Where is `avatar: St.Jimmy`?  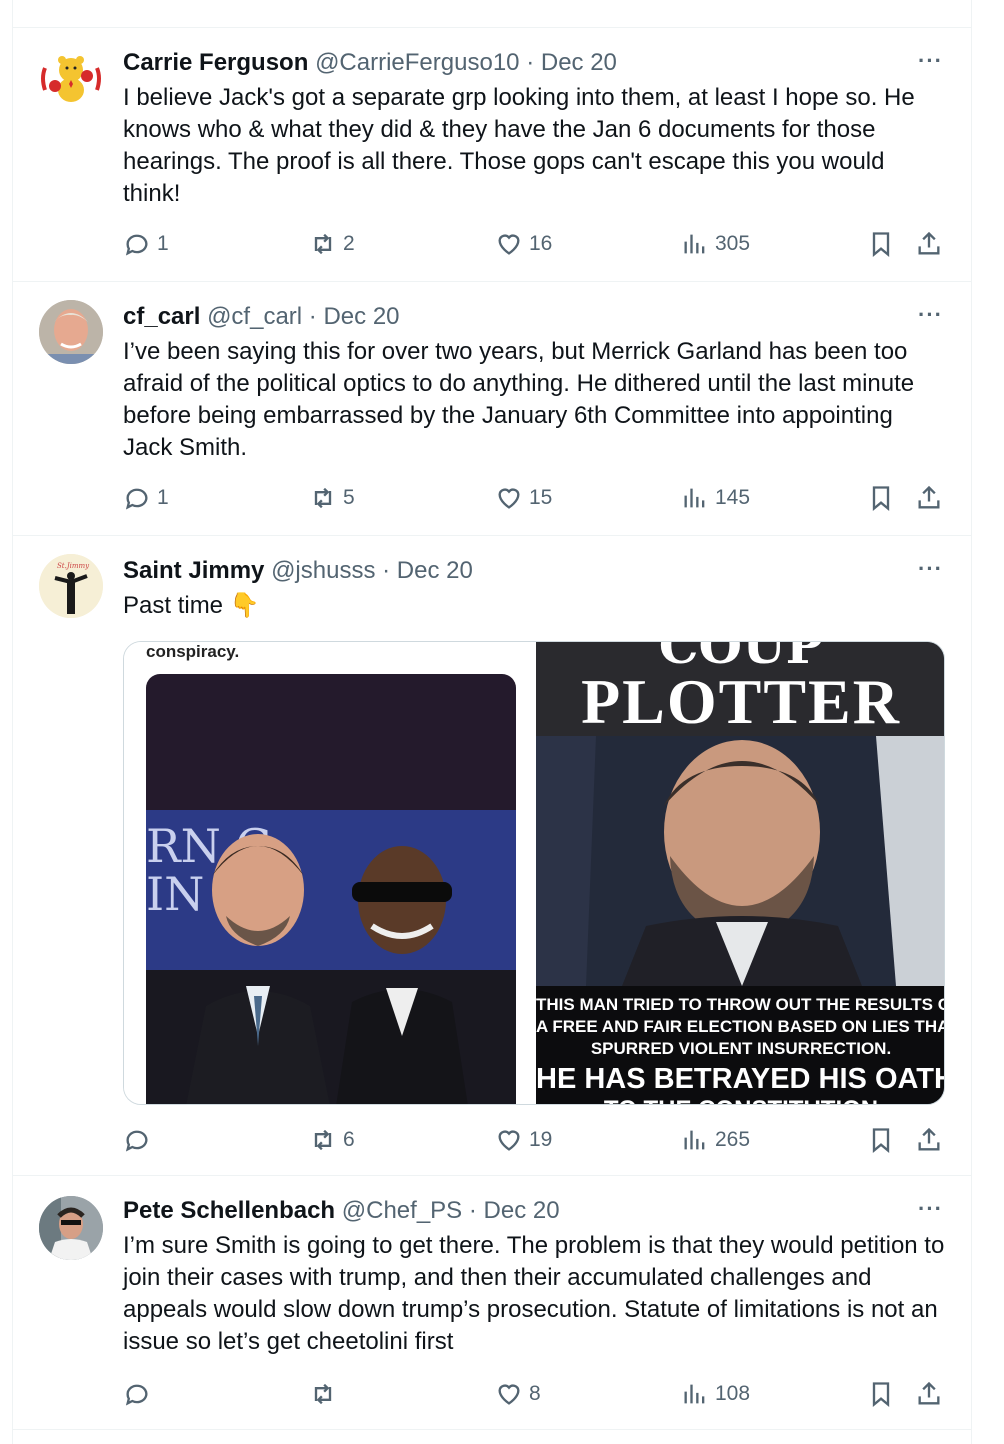 avatar: St.Jimmy is located at coordinates (71, 586).